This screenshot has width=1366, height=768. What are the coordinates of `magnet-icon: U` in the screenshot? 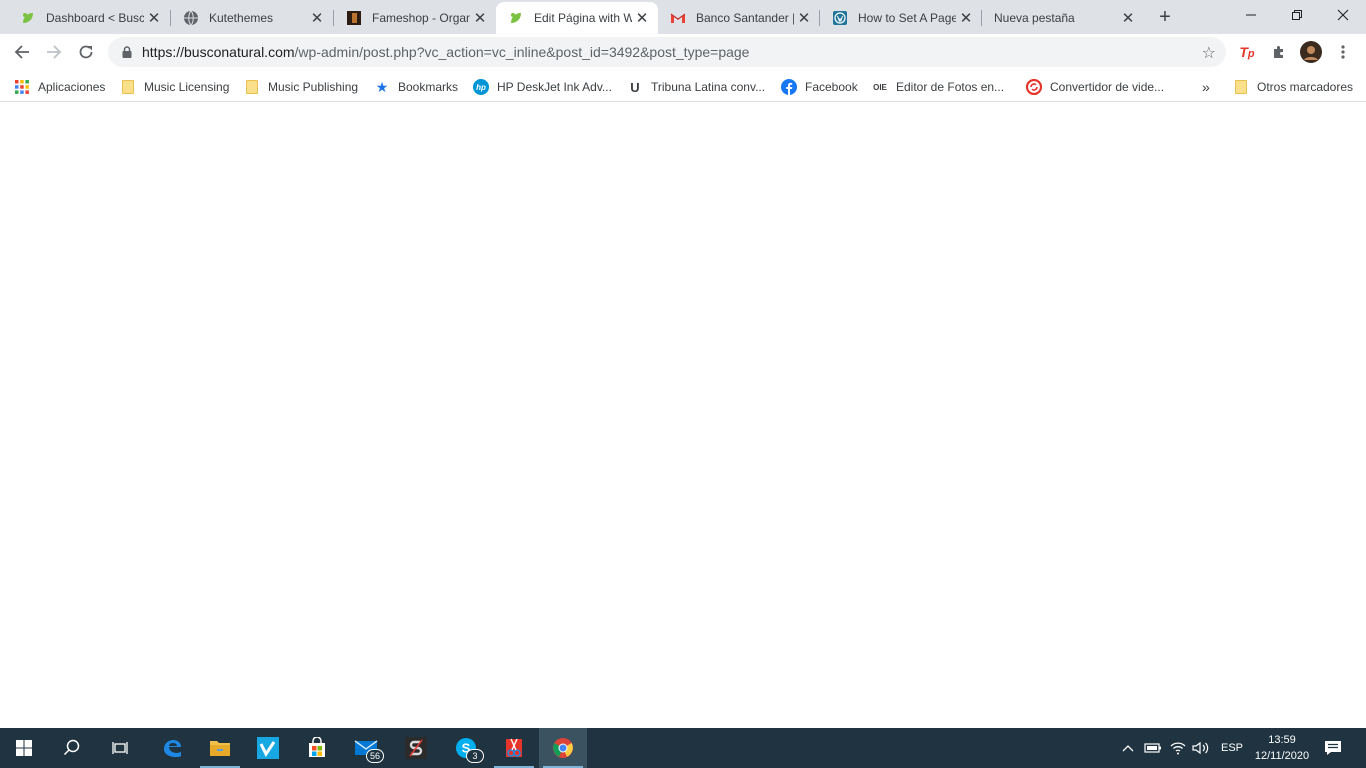 It's located at (635, 87).